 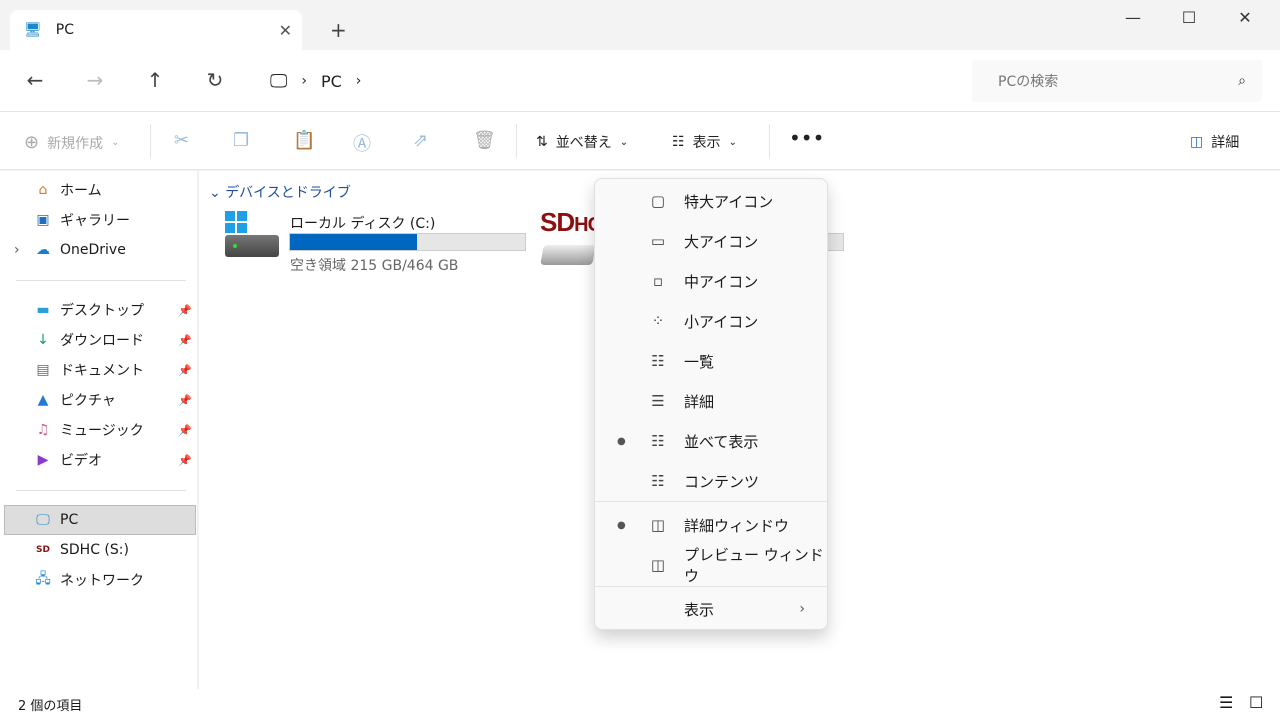 I want to click on label: ギャラリー, so click(x=95, y=221).